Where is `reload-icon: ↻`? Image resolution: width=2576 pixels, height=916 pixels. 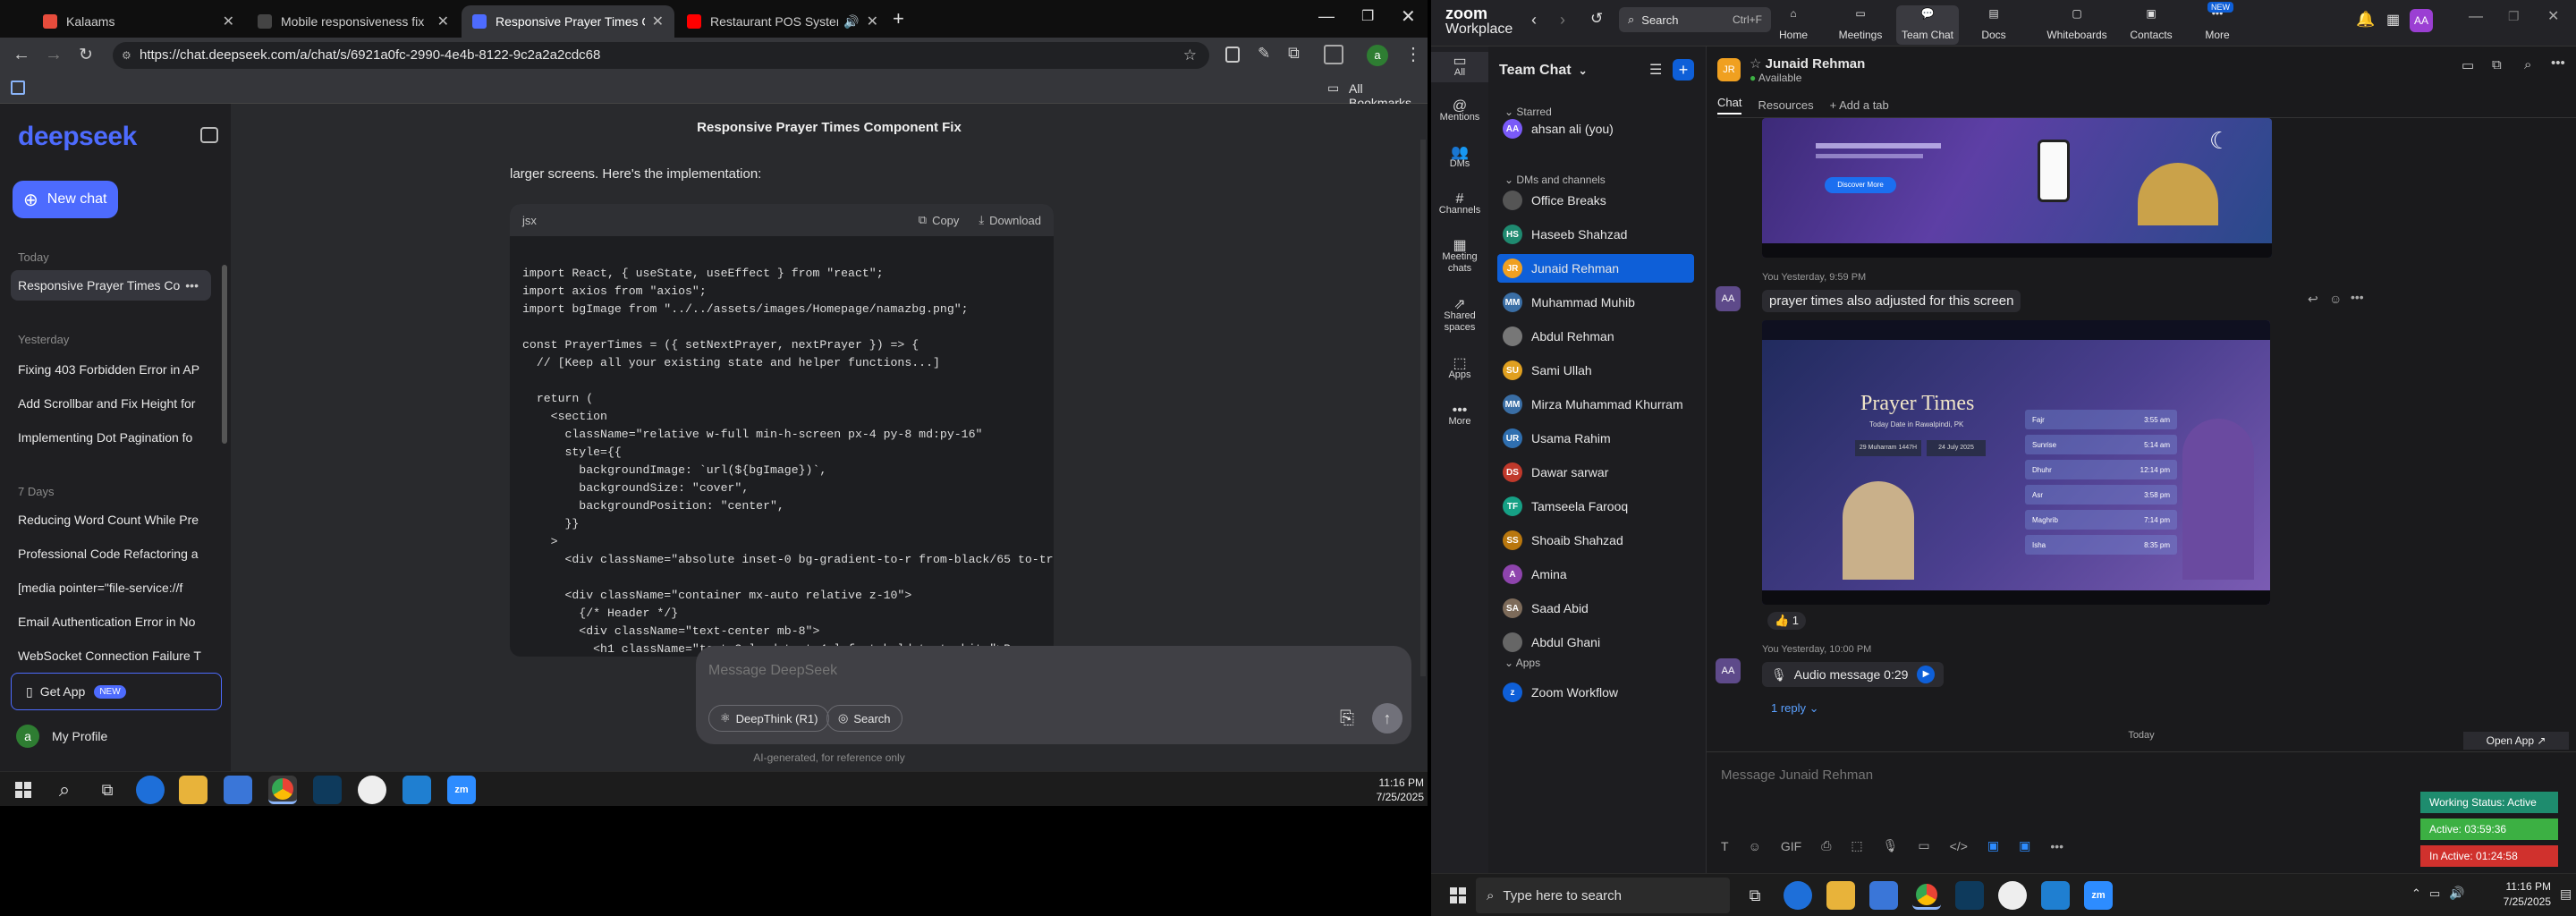
reload-icon: ↻ is located at coordinates (86, 55).